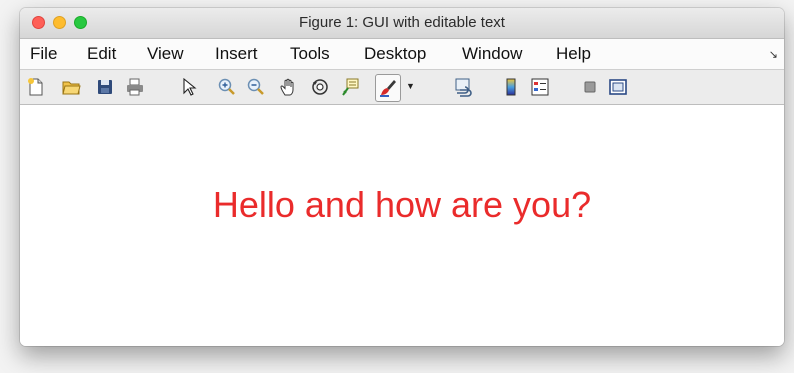 Image resolution: width=794 pixels, height=373 pixels. What do you see at coordinates (320, 87) in the screenshot?
I see `rotate-3d-icon` at bounding box center [320, 87].